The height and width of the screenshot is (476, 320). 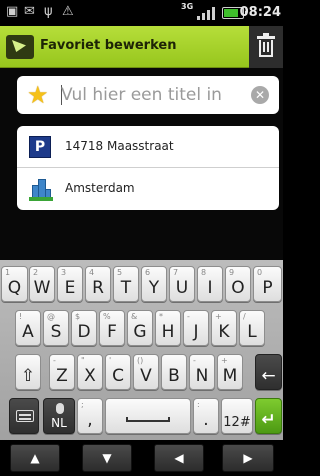 I want to click on backspace-key: ←, so click(x=268, y=372).